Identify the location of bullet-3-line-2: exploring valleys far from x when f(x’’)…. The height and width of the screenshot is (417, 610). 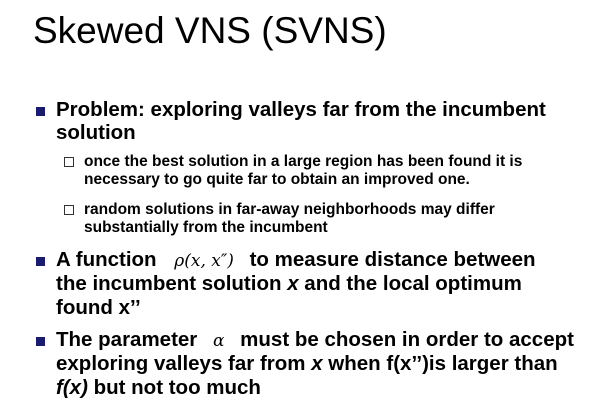
(307, 364).